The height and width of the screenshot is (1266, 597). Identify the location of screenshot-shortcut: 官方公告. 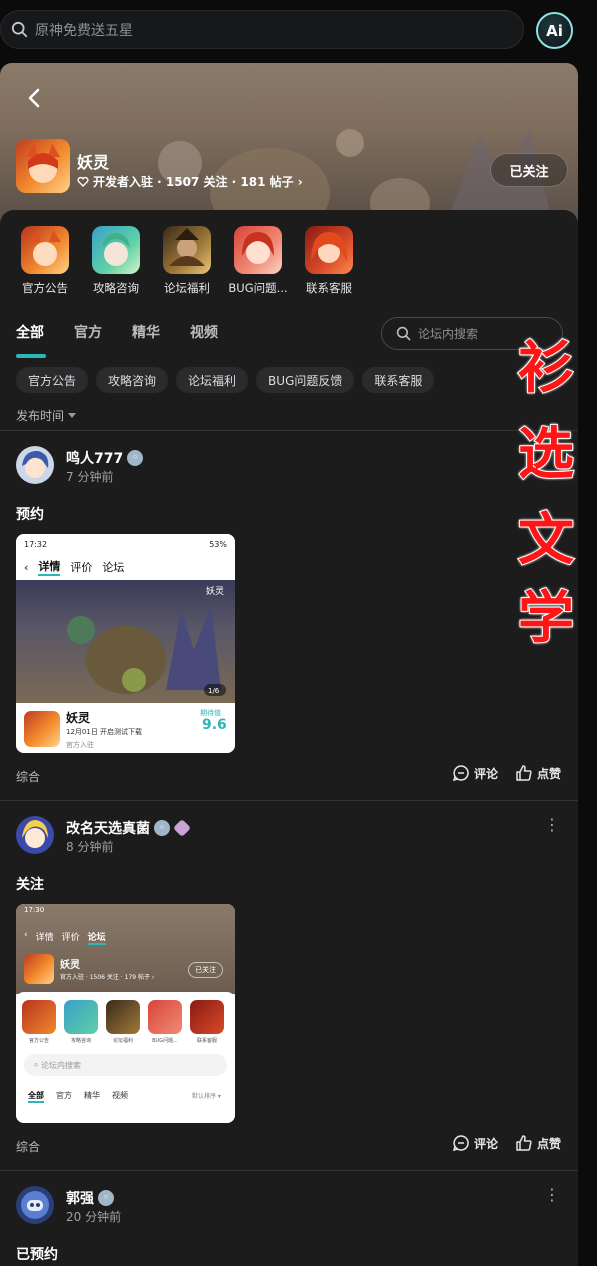
(39, 1022).